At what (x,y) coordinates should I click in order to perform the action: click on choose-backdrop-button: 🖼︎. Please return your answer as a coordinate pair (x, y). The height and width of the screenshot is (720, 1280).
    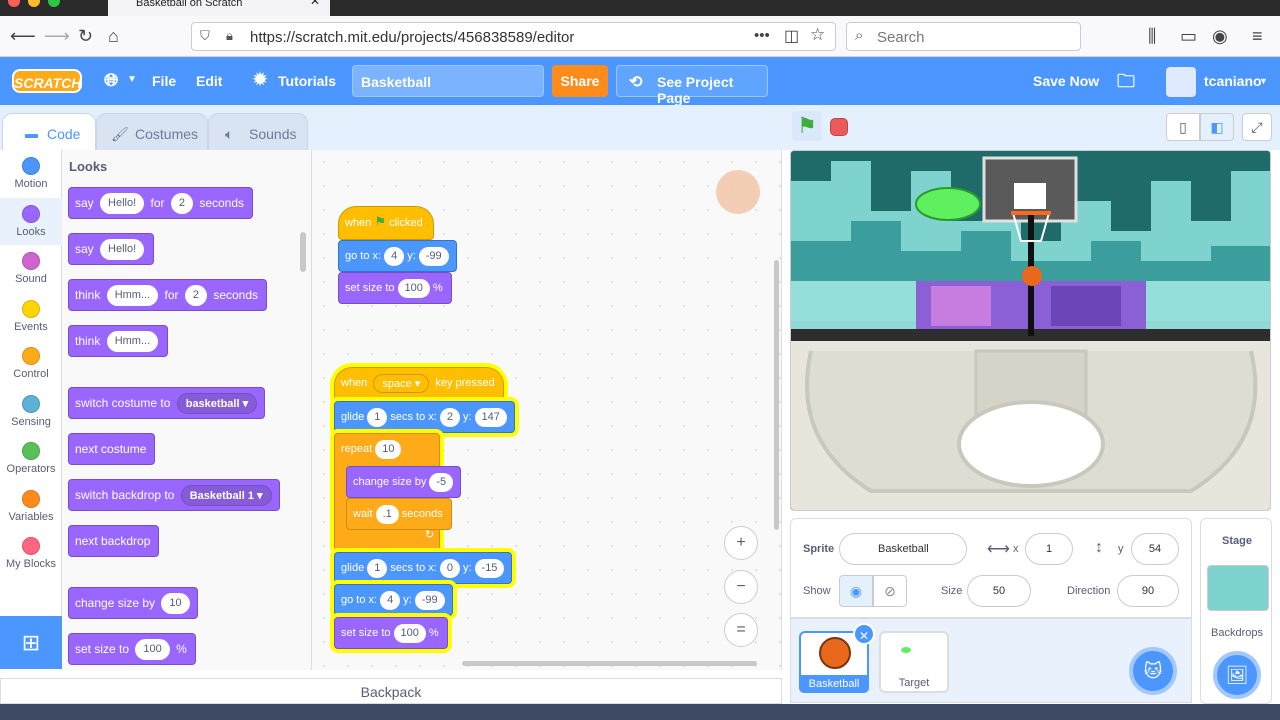
    Looking at the image, I should click on (1237, 675).